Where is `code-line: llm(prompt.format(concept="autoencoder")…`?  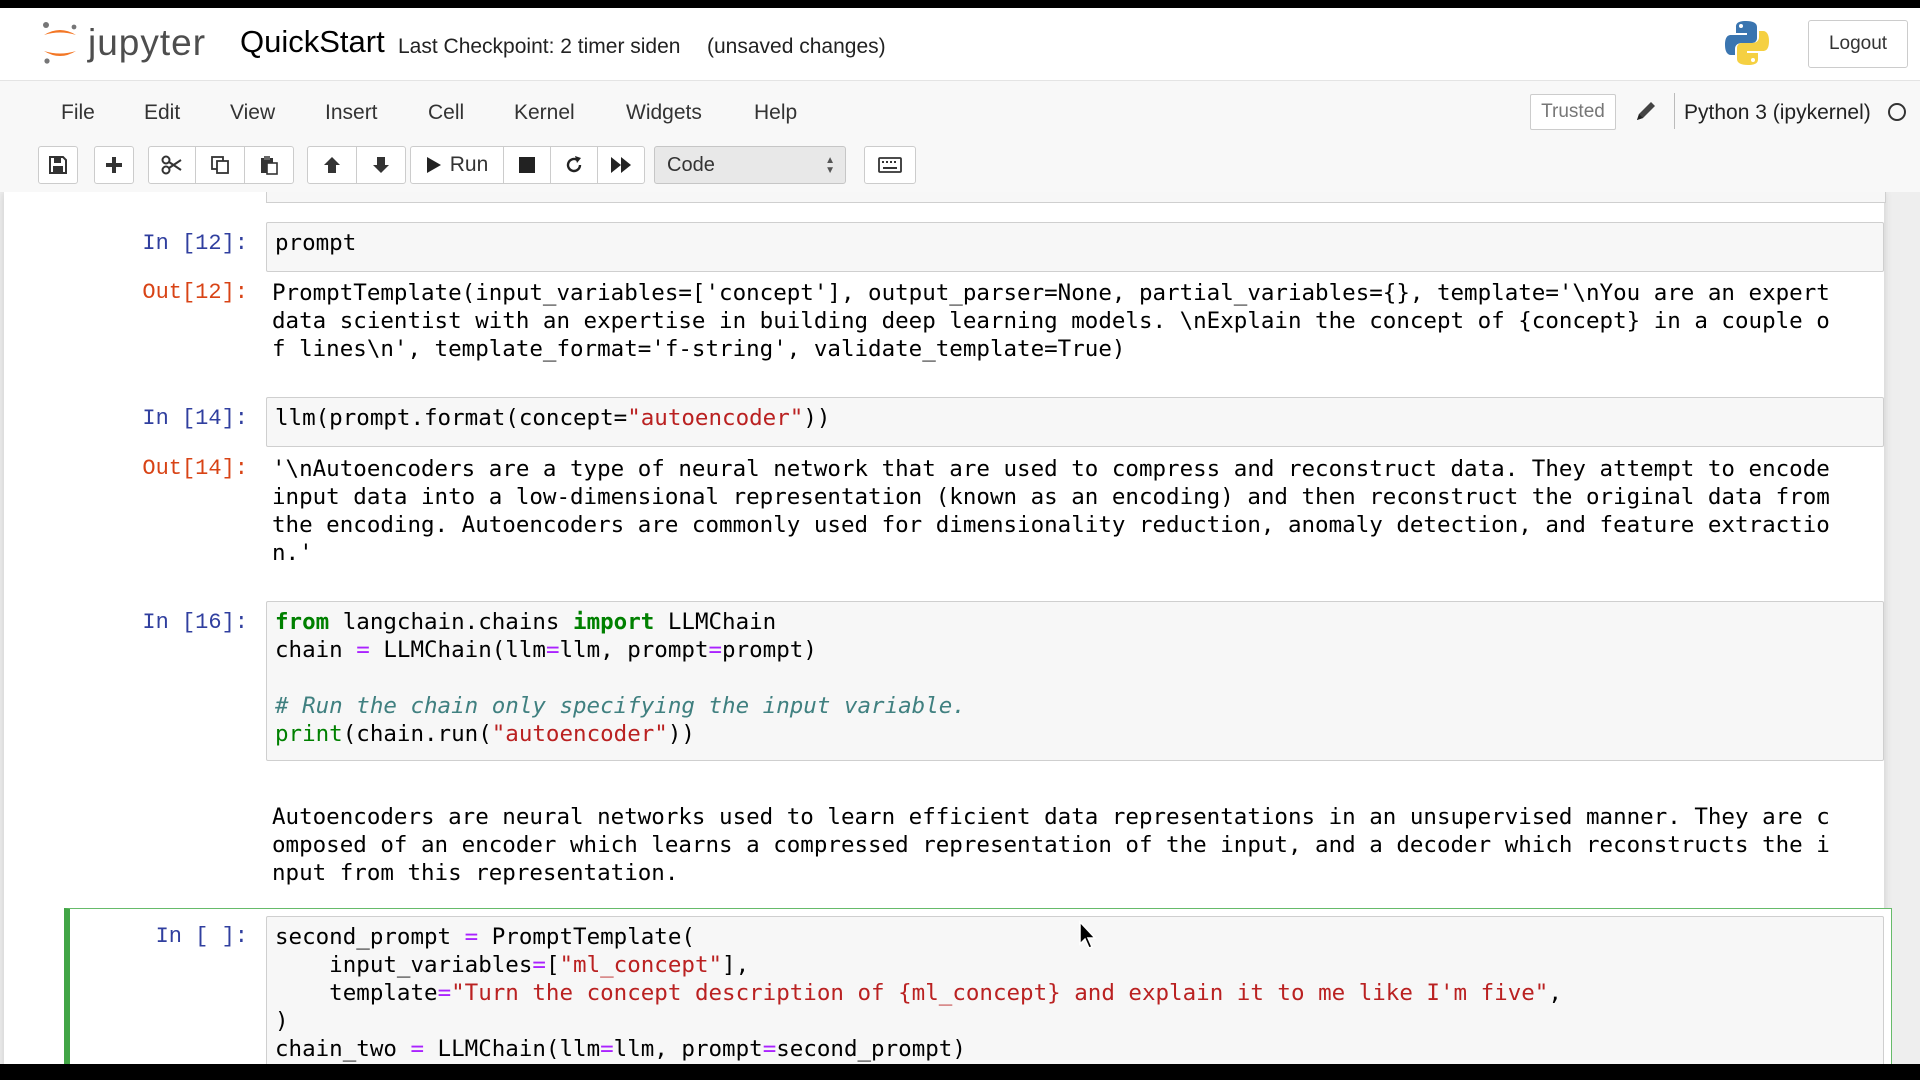 code-line: llm(prompt.format(concept="autoencoder")… is located at coordinates (1075, 418).